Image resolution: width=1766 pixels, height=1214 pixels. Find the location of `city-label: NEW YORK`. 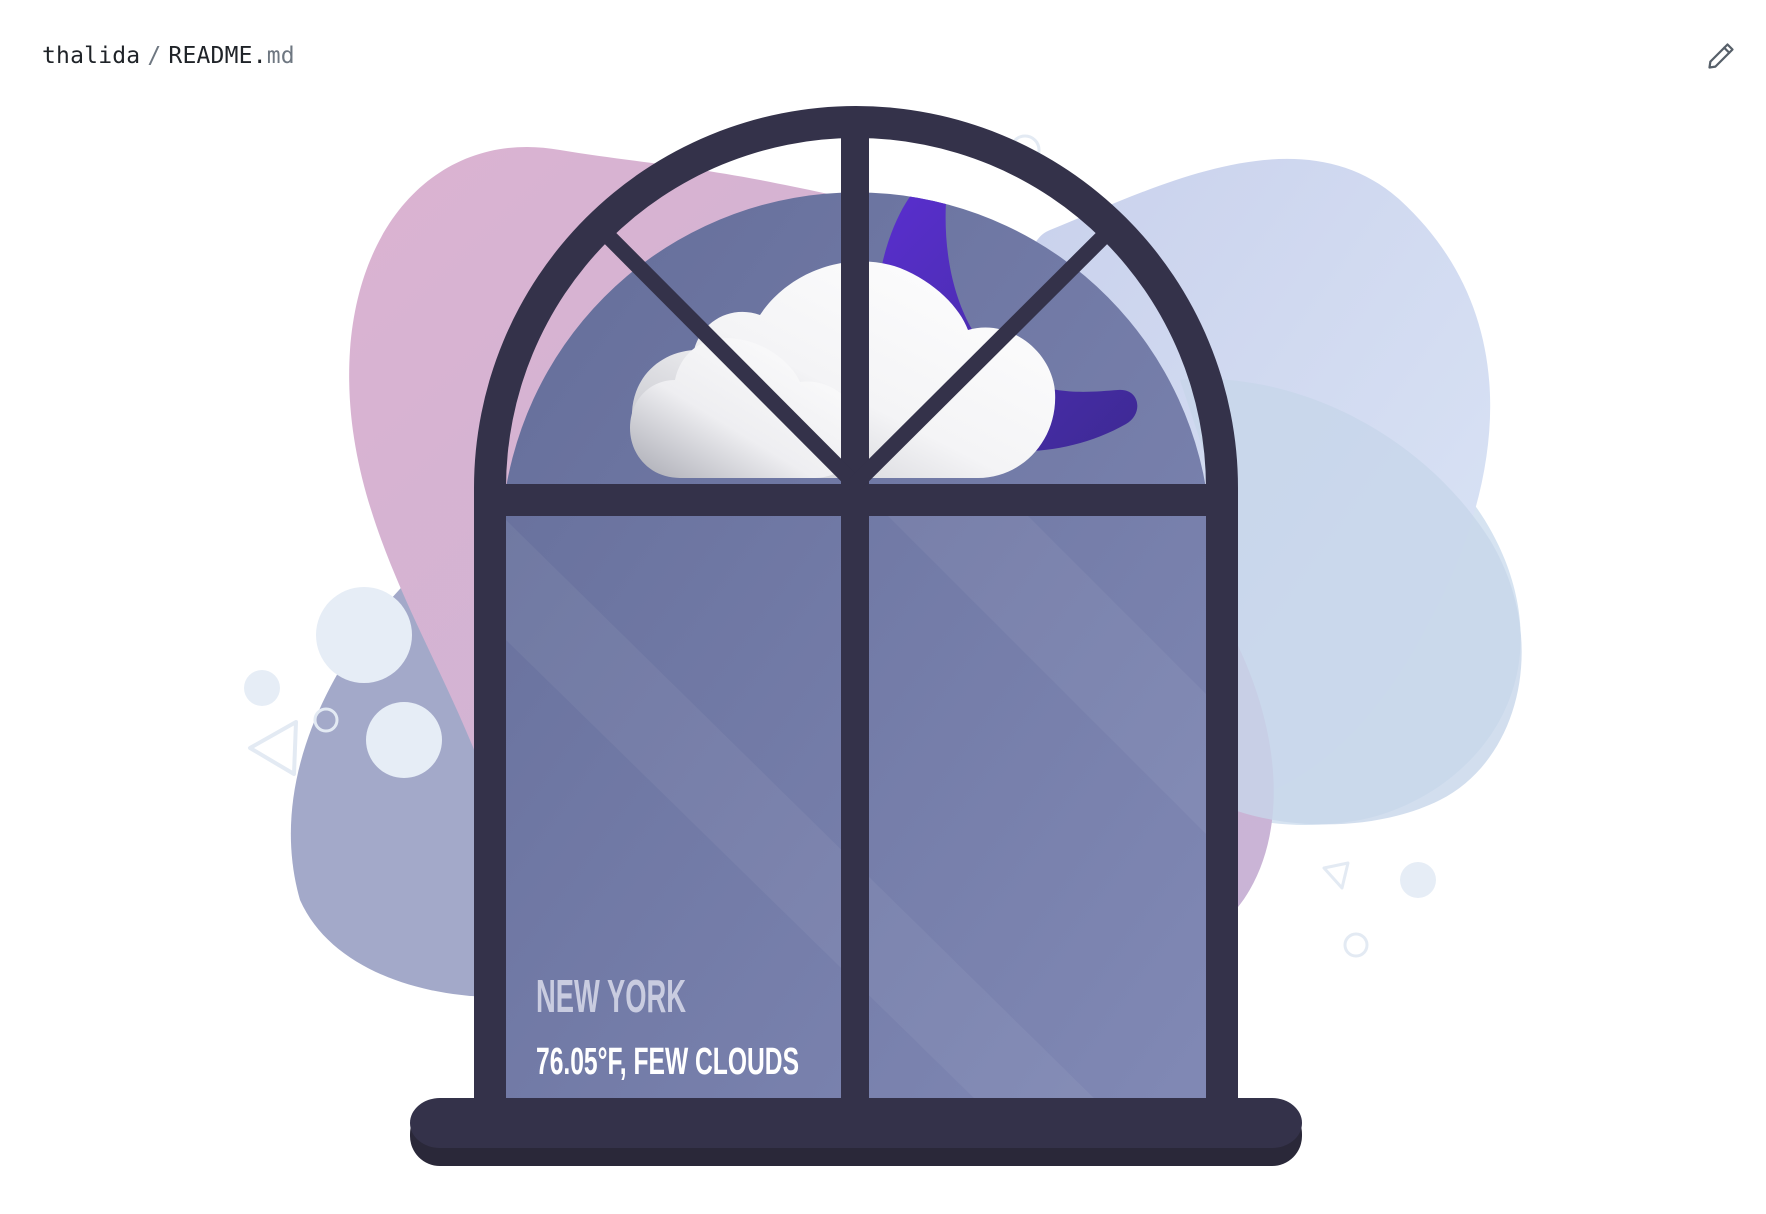

city-label: NEW YORK is located at coordinates (611, 996).